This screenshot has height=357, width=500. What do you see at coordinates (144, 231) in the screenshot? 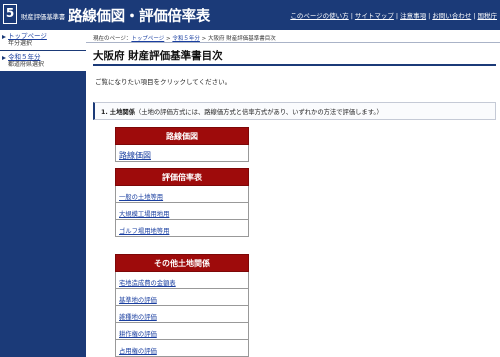
I see `bairitsu-golf-link: ゴルフ場用地等用` at bounding box center [144, 231].